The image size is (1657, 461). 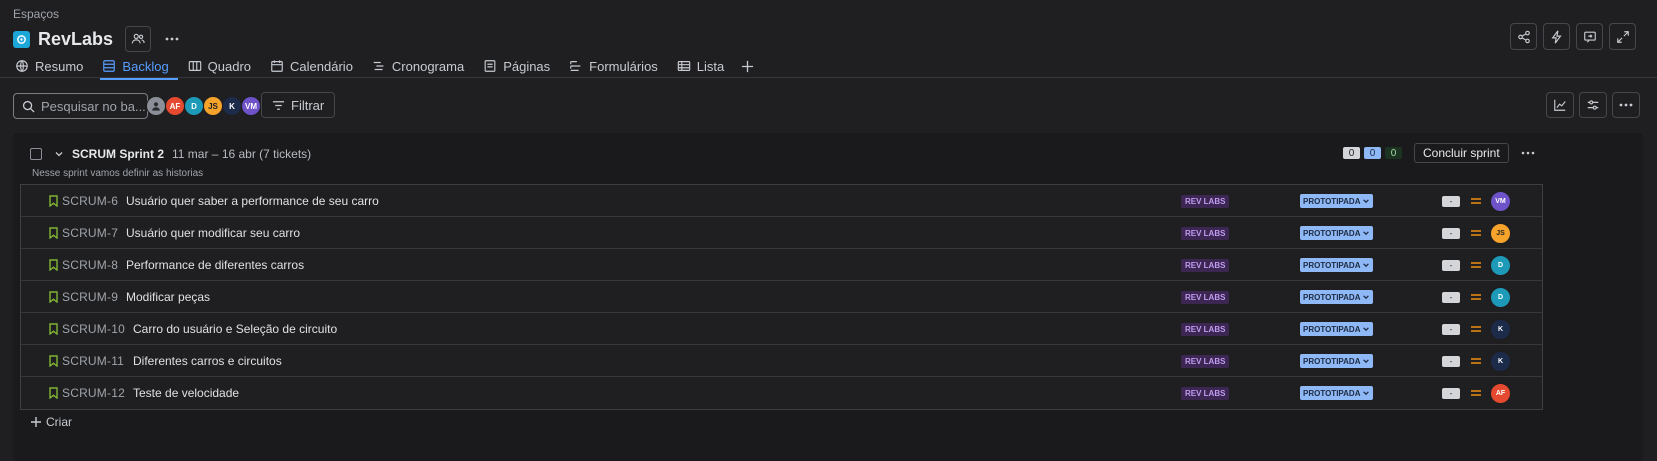 What do you see at coordinates (93, 329) in the screenshot?
I see `issue-key: SCRUM-10` at bounding box center [93, 329].